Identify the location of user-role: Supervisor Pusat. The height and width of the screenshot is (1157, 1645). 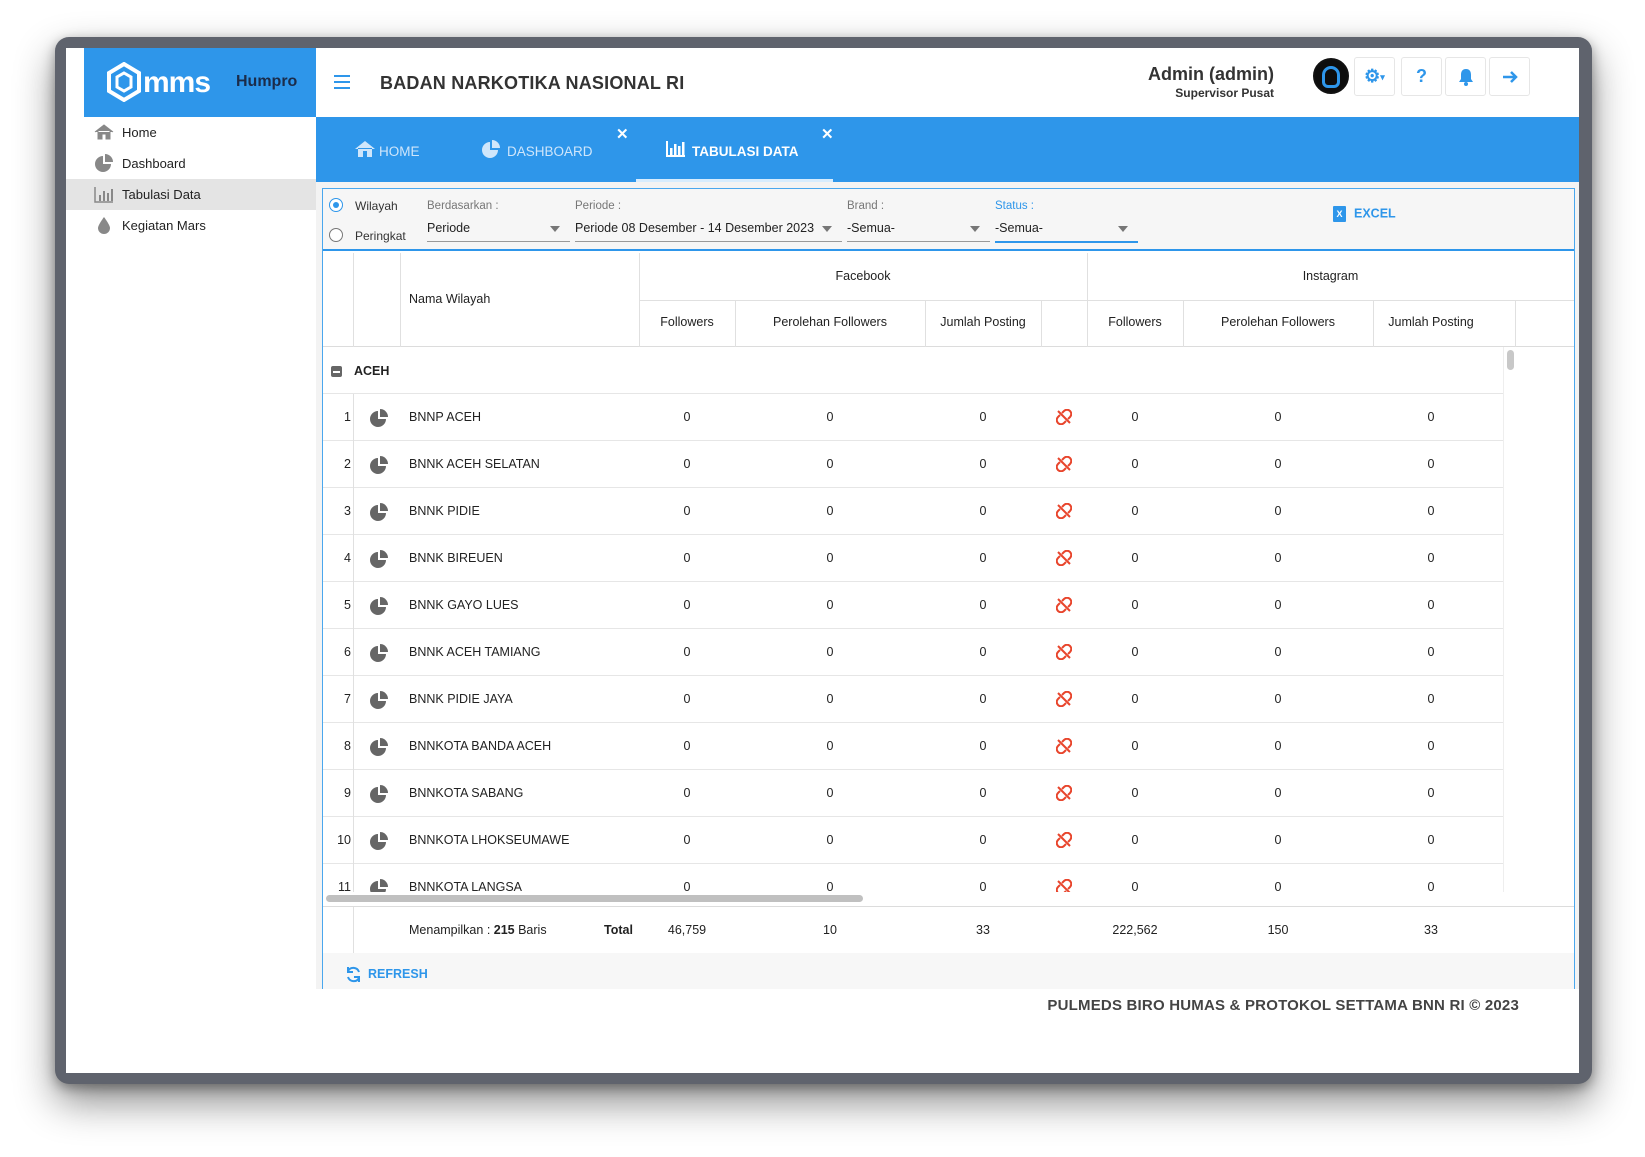
(1224, 93).